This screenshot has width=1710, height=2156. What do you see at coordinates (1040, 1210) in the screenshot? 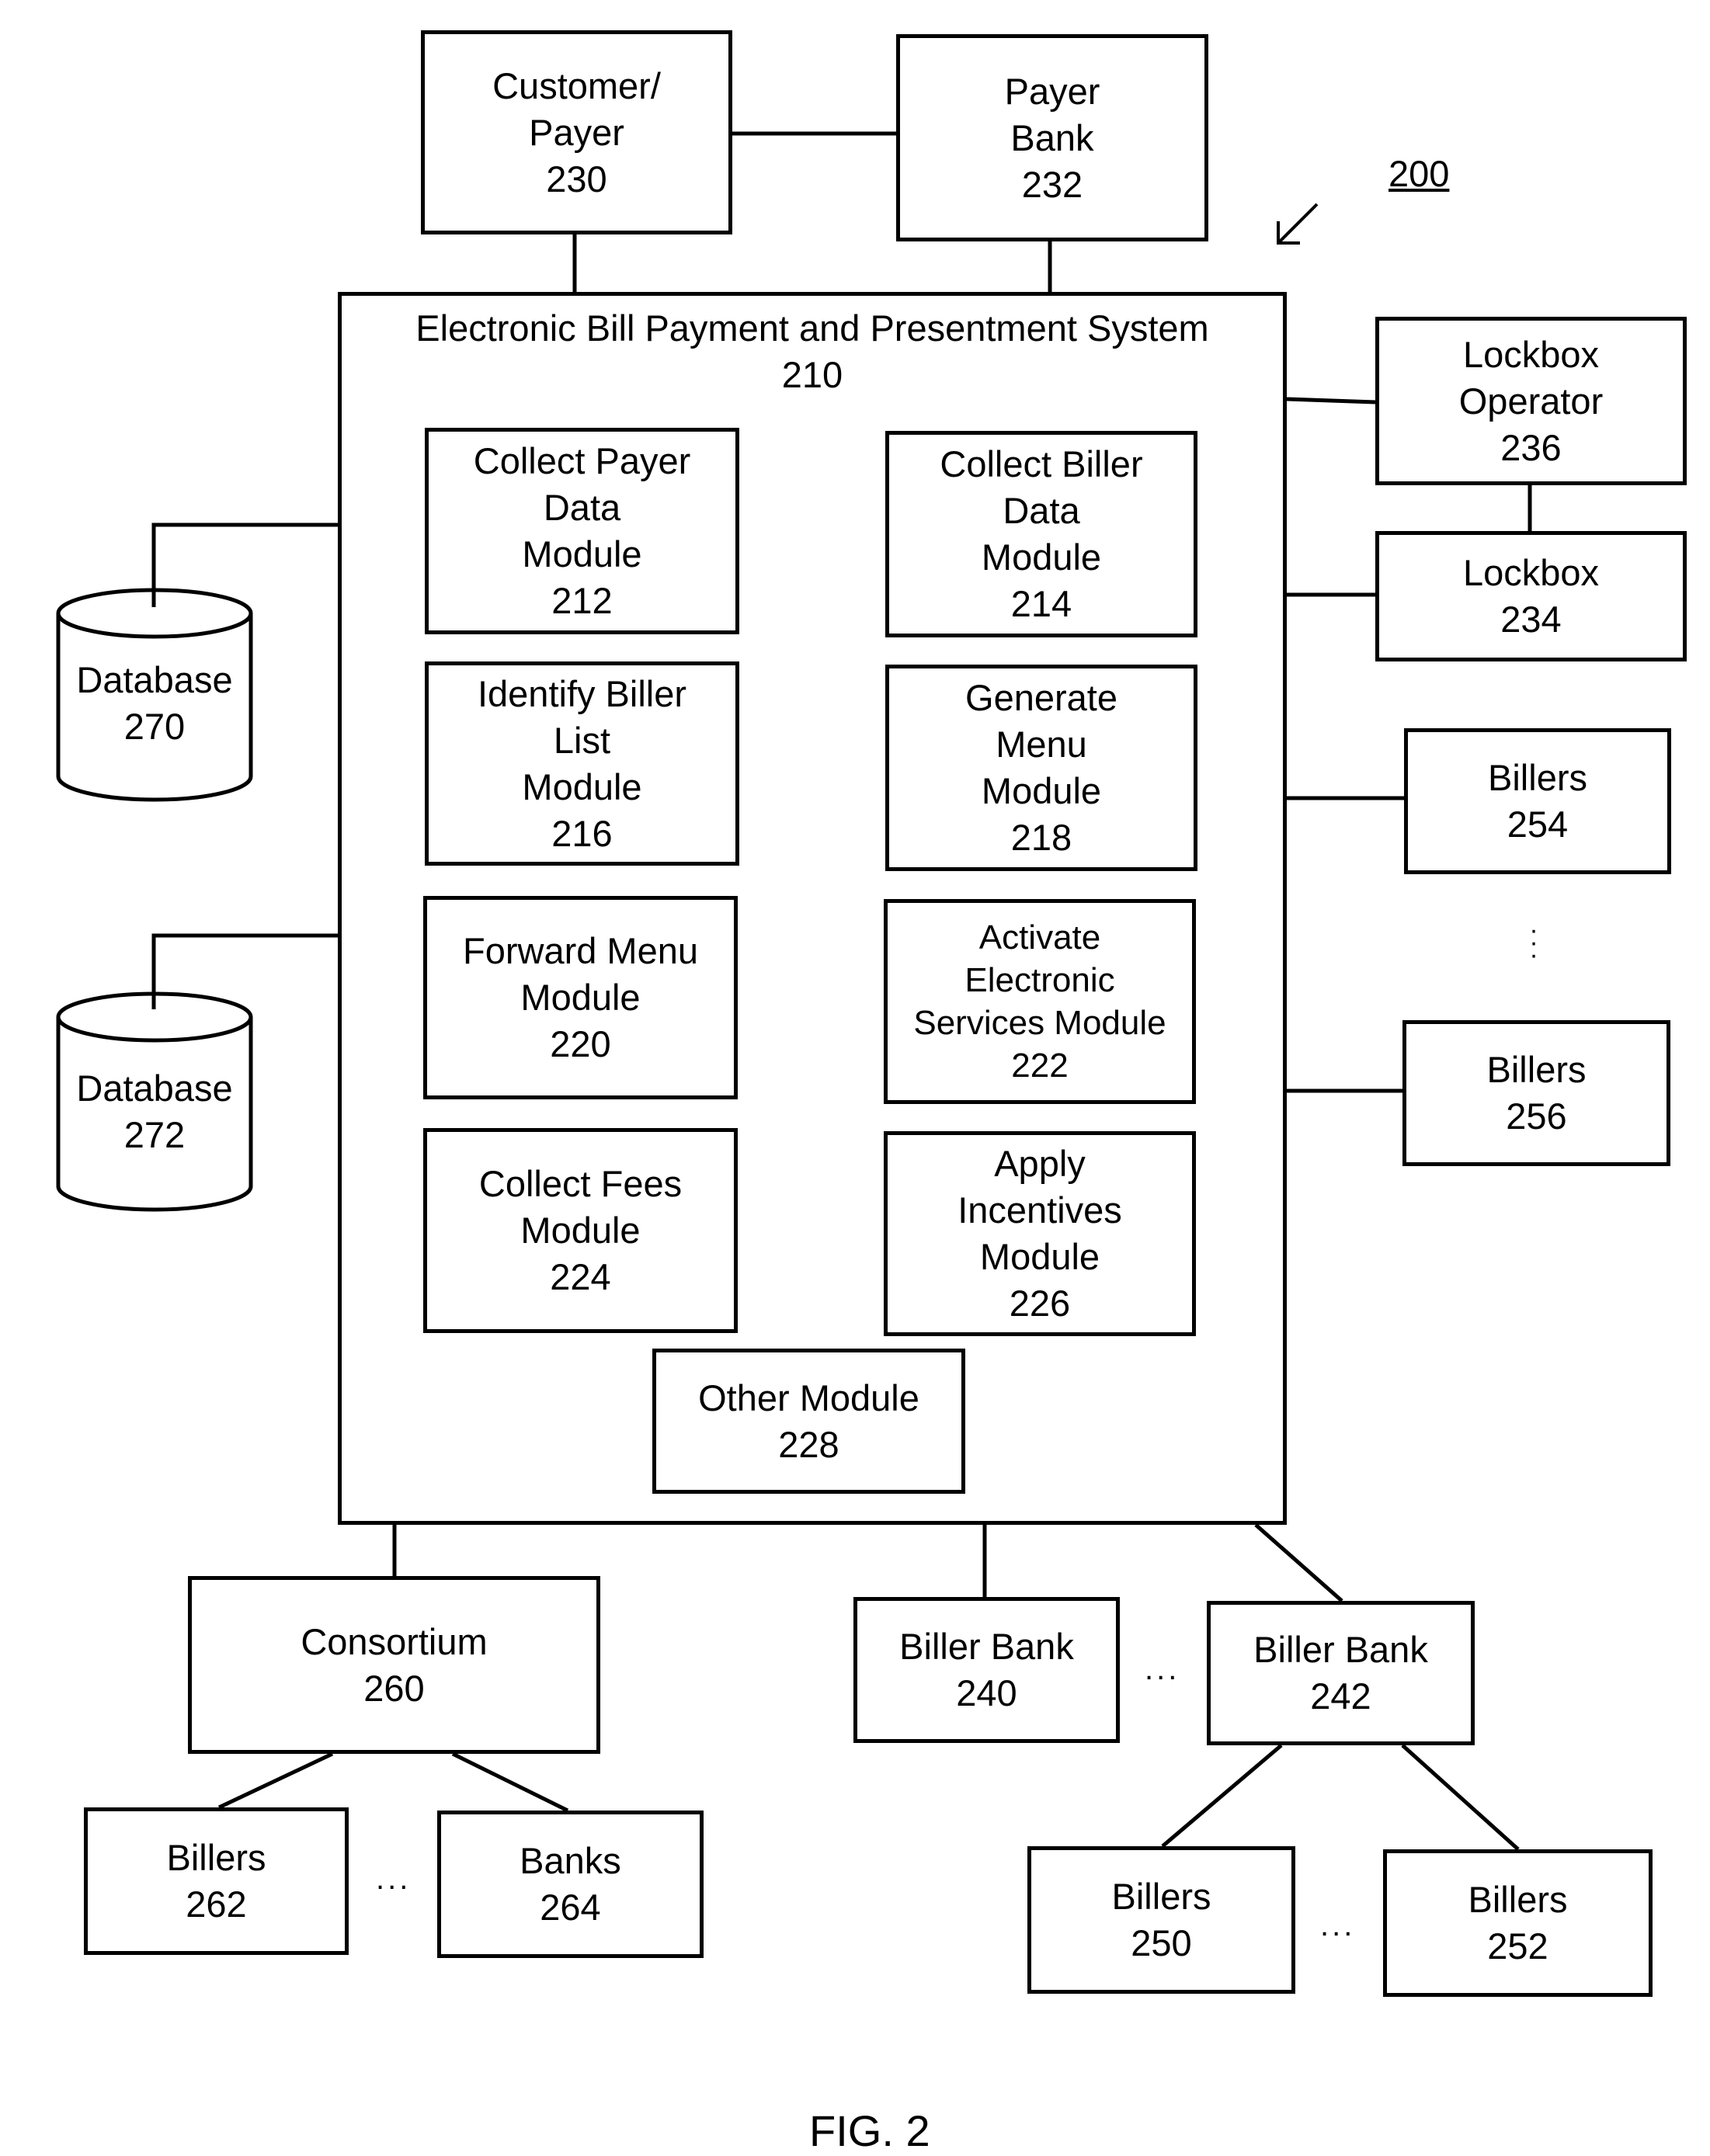
I see `module-label: Incentives` at bounding box center [1040, 1210].